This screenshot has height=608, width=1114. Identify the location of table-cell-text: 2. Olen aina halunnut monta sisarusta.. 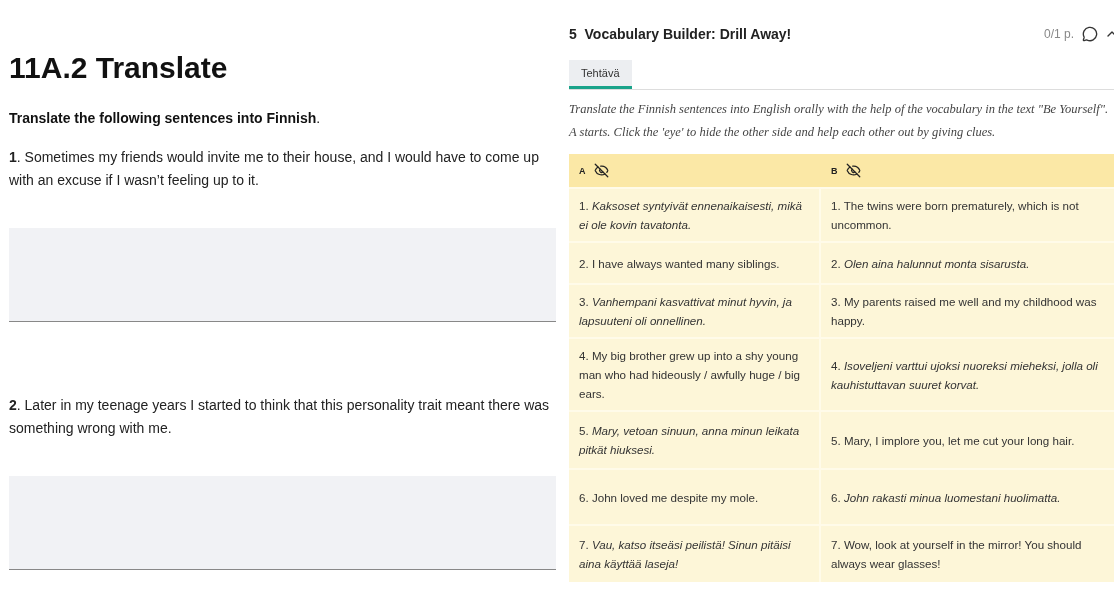
(930, 263).